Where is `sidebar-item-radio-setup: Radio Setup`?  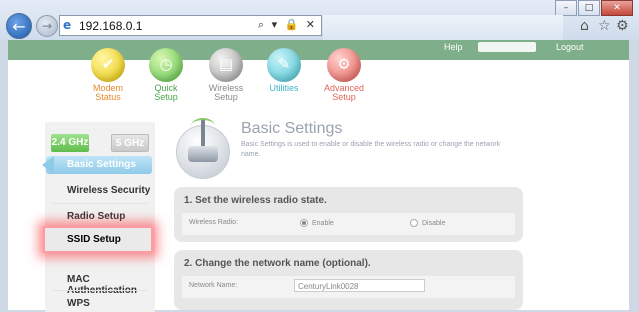 sidebar-item-radio-setup: Radio Setup is located at coordinates (100, 216).